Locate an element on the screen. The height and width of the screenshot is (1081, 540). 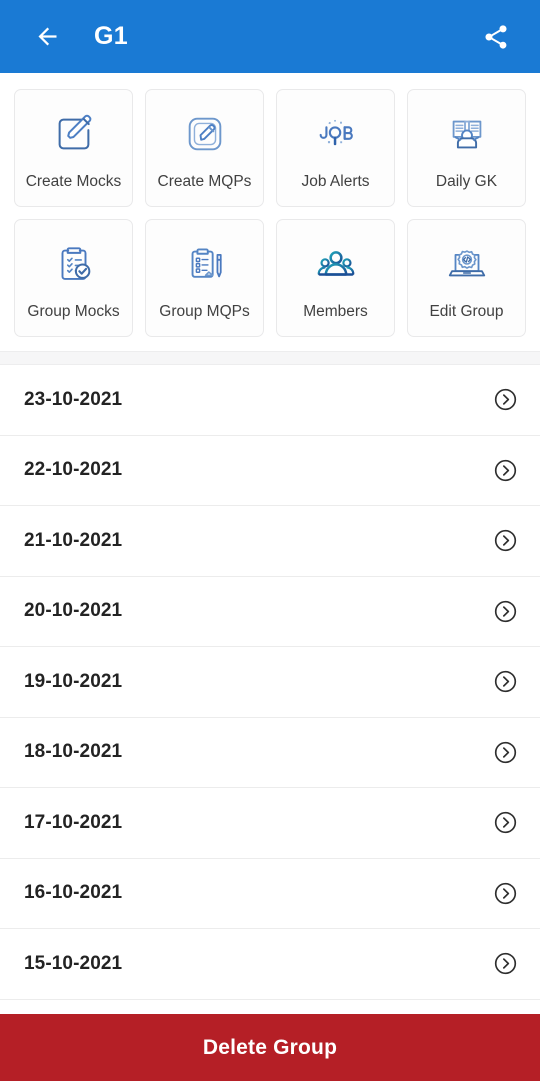
list-item: 18-10-2021 is located at coordinates (270, 752).